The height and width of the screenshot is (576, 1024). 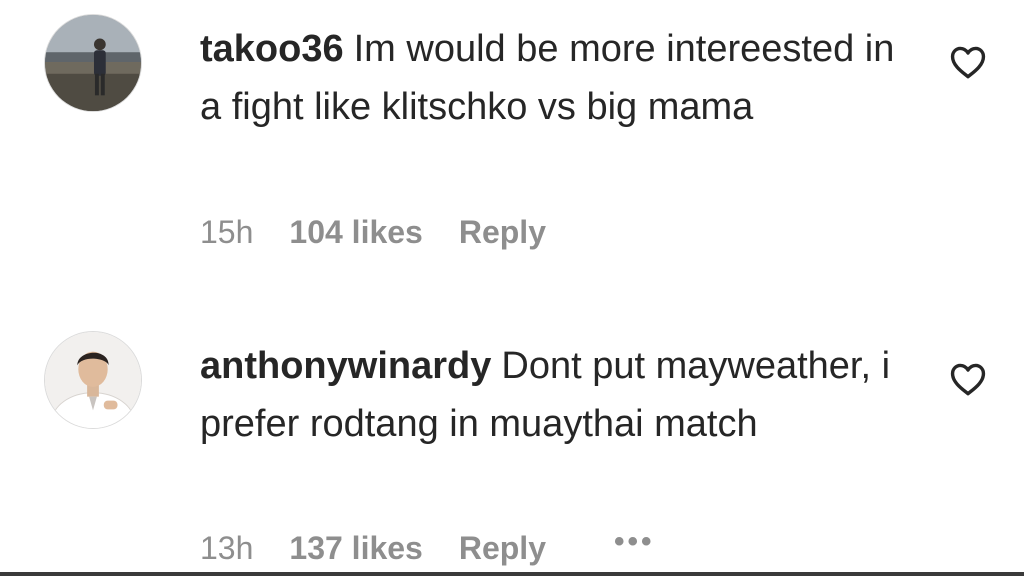 What do you see at coordinates (226, 232) in the screenshot?
I see `comment-timestamp: 15h` at bounding box center [226, 232].